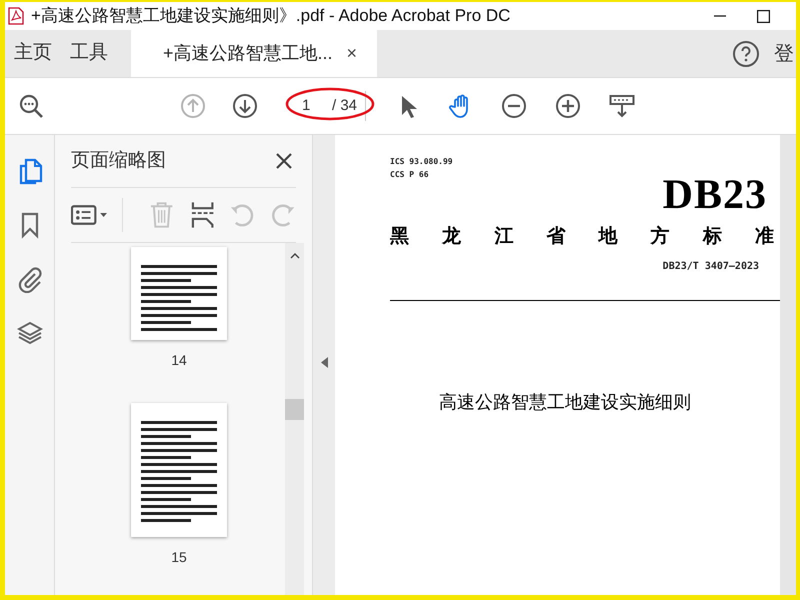 This screenshot has width=800, height=600. What do you see at coordinates (90, 215) in the screenshot?
I see `list-options-icon` at bounding box center [90, 215].